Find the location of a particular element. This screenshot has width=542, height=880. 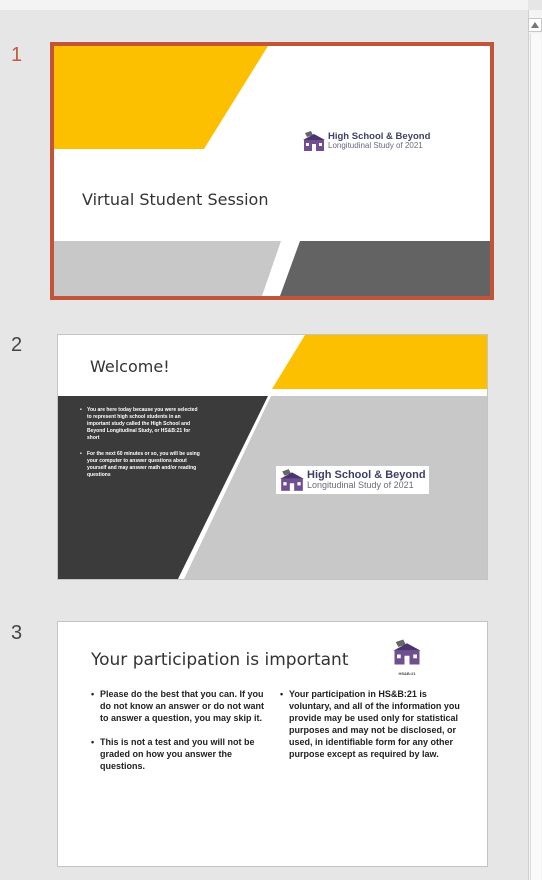

slide-3-title: Your participation is important is located at coordinates (220, 660).